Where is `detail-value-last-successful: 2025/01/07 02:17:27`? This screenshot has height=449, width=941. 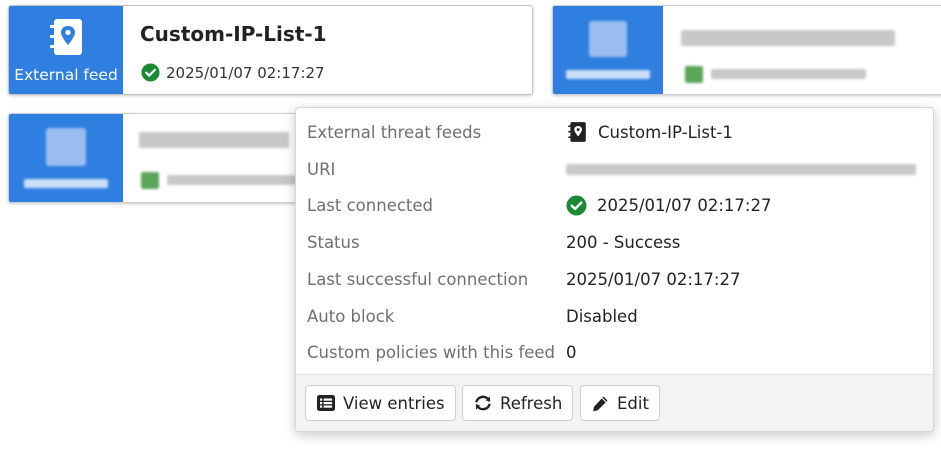 detail-value-last-successful: 2025/01/07 02:17:27 is located at coordinates (653, 279).